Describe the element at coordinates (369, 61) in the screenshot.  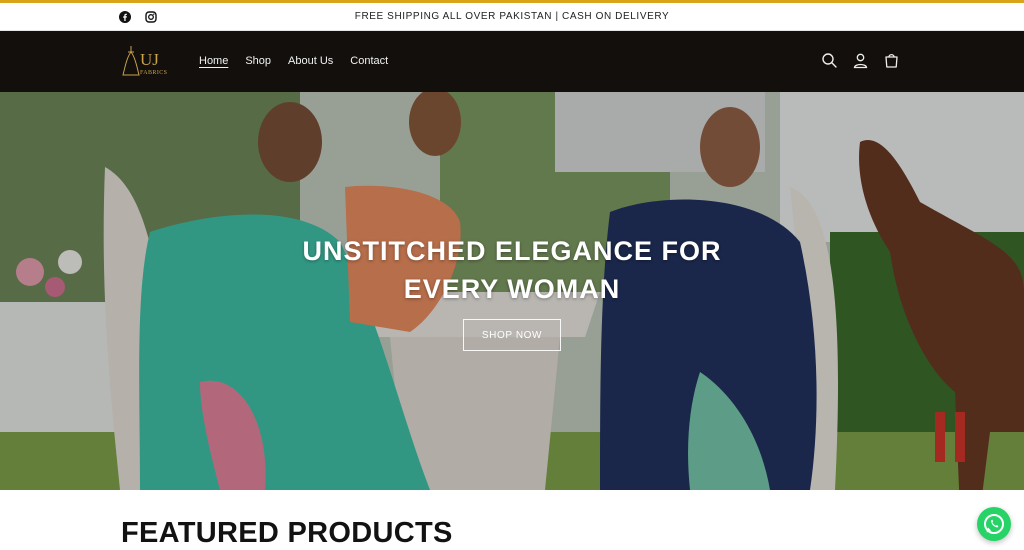
I see `nav-contact: Contact` at that location.